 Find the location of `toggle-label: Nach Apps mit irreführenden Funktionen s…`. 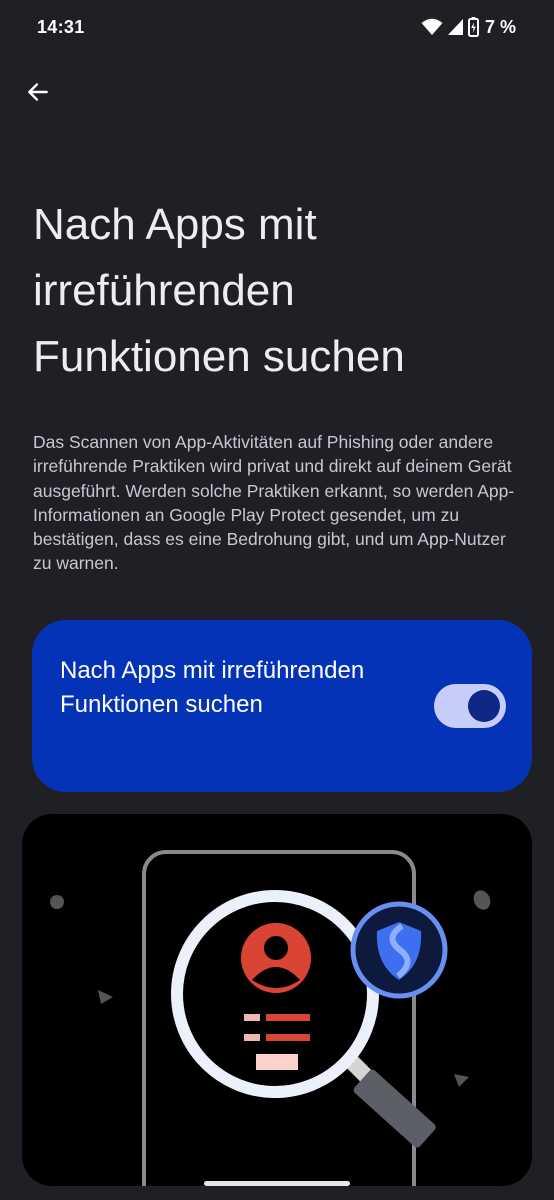

toggle-label: Nach Apps mit irreführenden Funktionen s… is located at coordinates (212, 687).